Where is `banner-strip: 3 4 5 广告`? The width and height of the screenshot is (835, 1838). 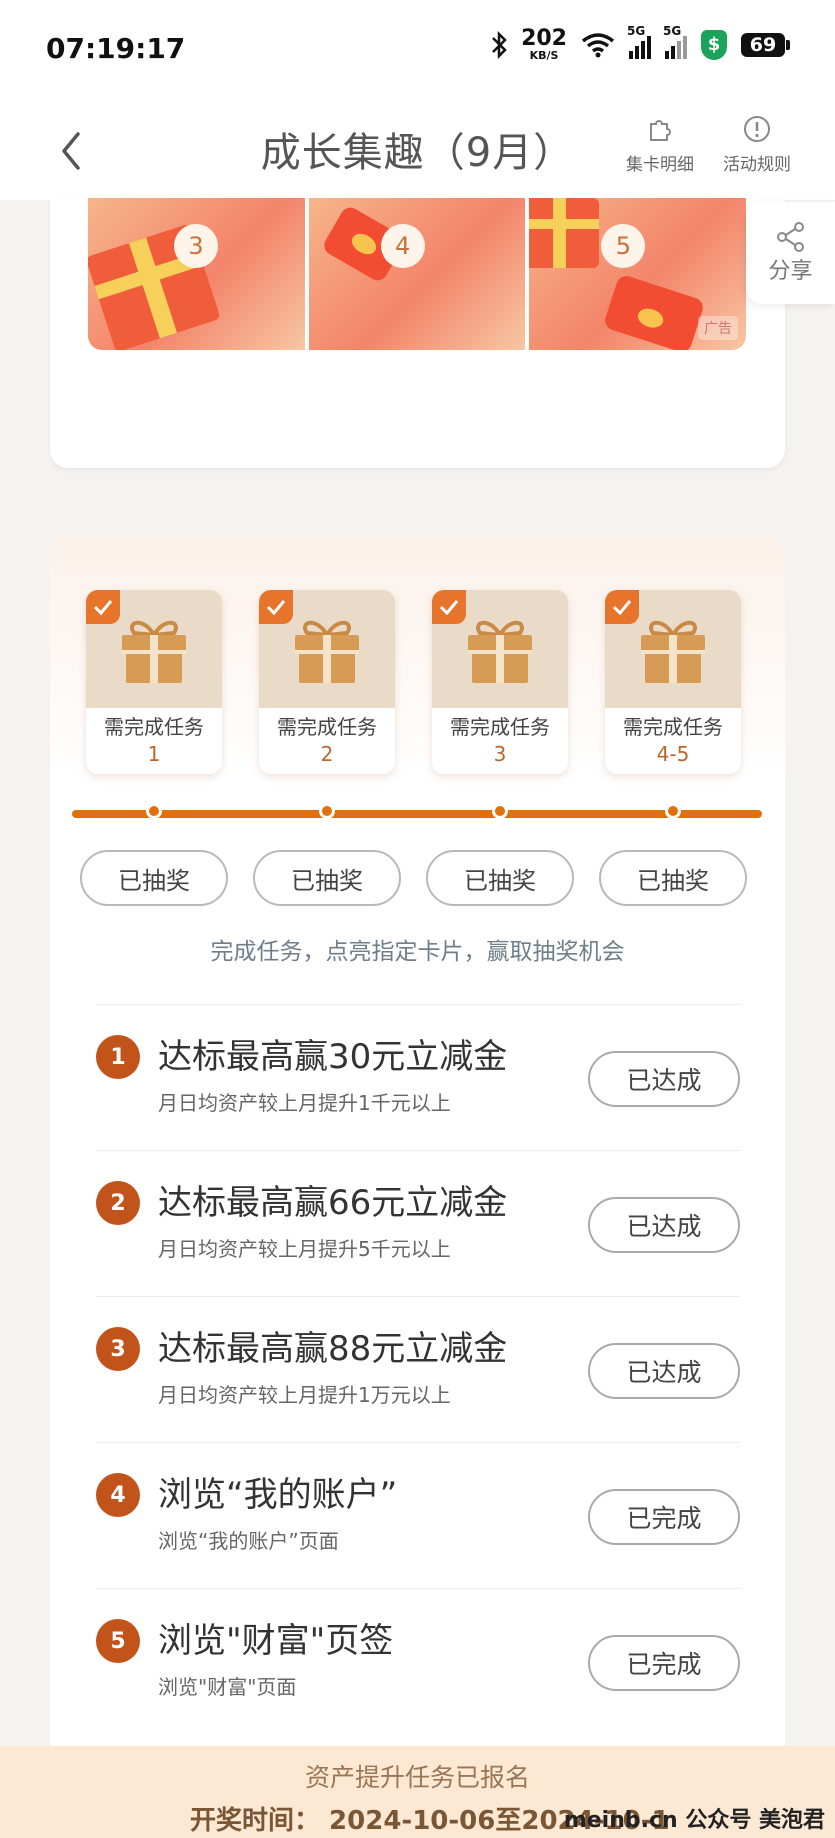 banner-strip: 3 4 5 广告 is located at coordinates (417, 274).